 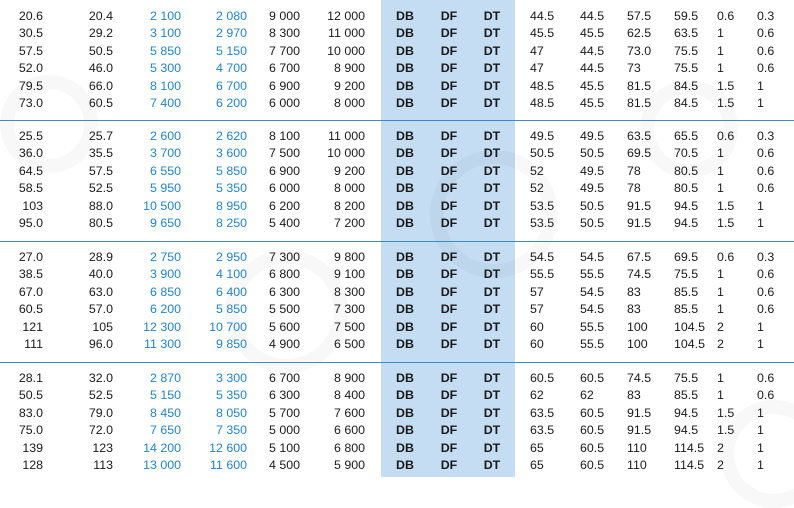 What do you see at coordinates (231, 274) in the screenshot?
I see `table-cell-c3: 4 100` at bounding box center [231, 274].